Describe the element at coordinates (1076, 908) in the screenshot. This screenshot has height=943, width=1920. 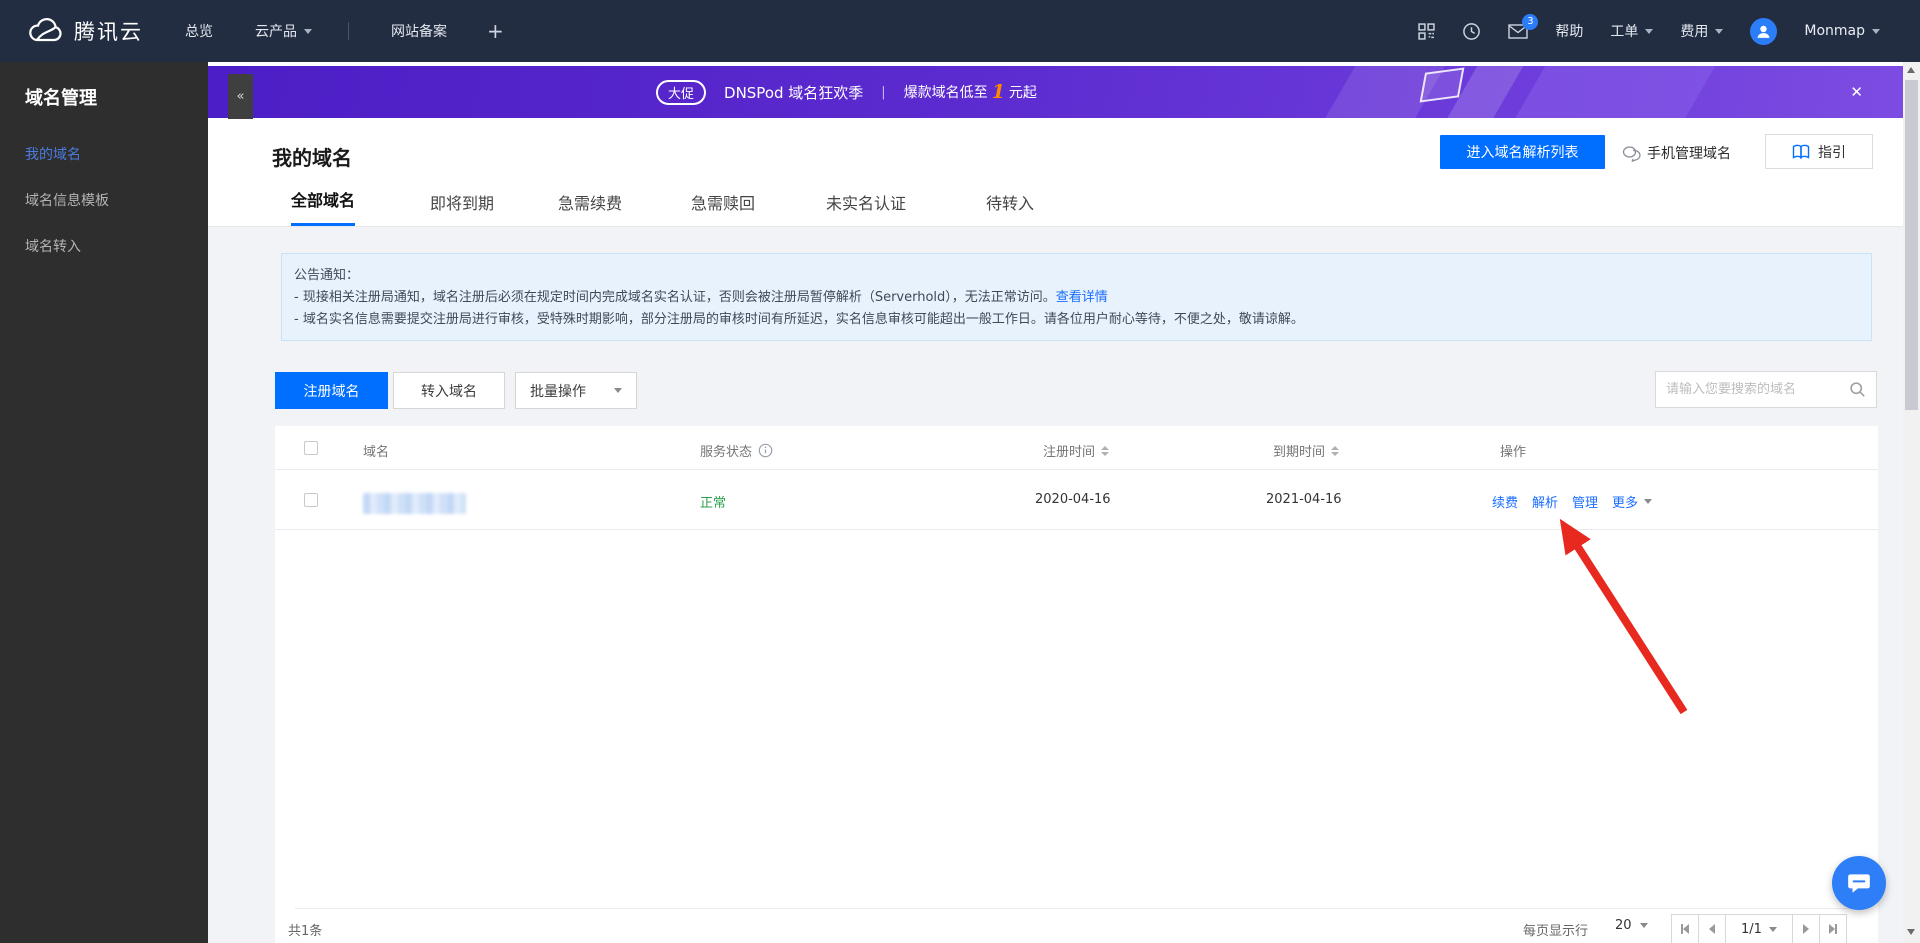
I see `table-footer-divider` at that location.